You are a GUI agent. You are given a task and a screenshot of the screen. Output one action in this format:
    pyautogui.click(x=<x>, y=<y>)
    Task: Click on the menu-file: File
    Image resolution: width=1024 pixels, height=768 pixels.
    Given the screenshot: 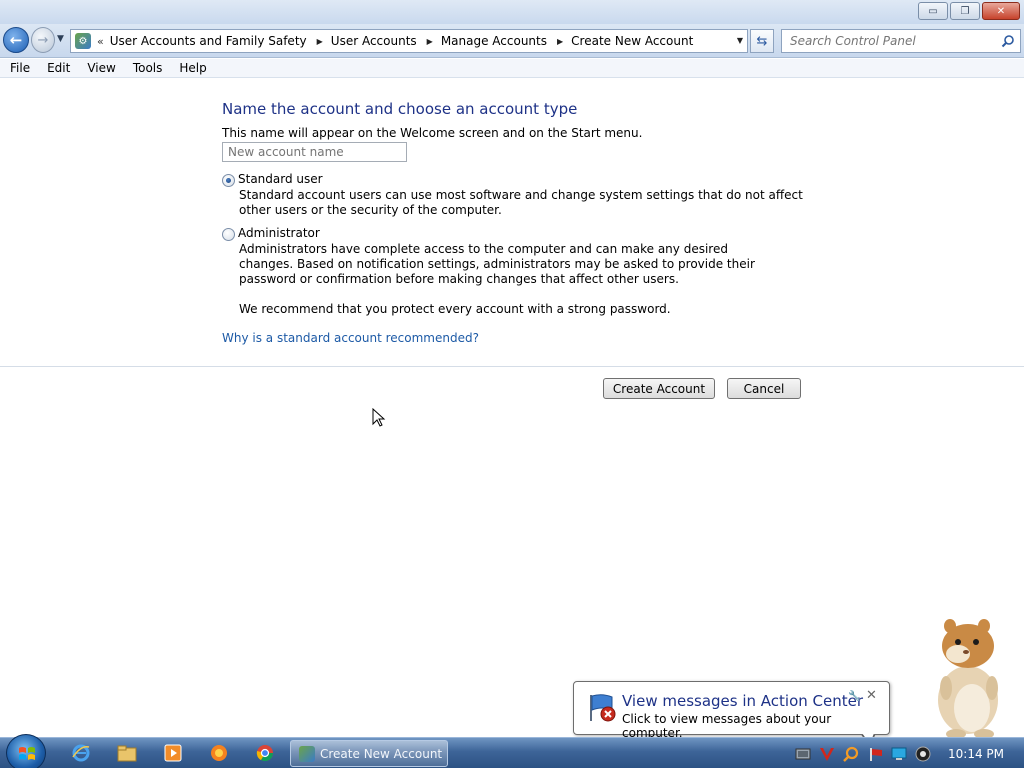 What is the action you would take?
    pyautogui.click(x=18, y=68)
    